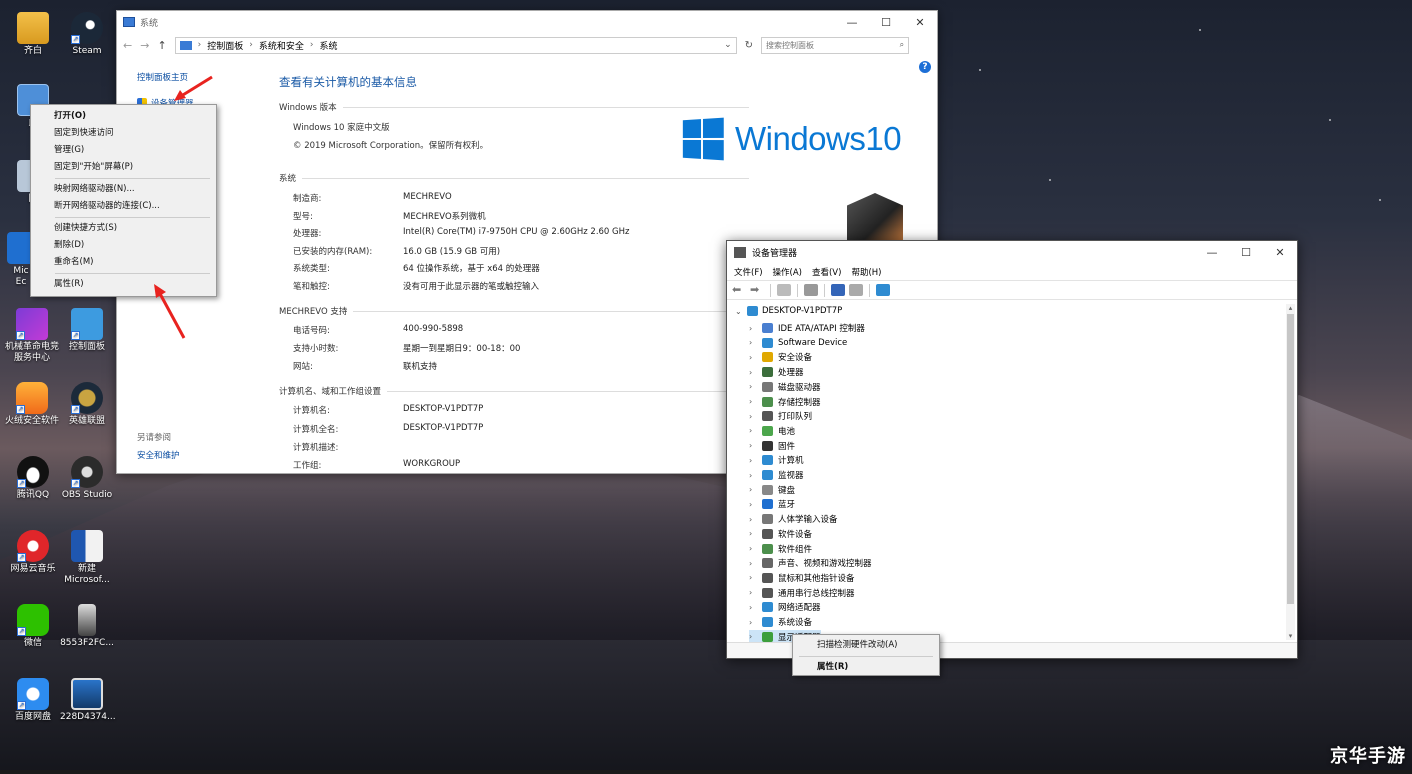 This screenshot has height=774, width=1412. I want to click on scroll-up-icon: ▴, so click(1290, 308).